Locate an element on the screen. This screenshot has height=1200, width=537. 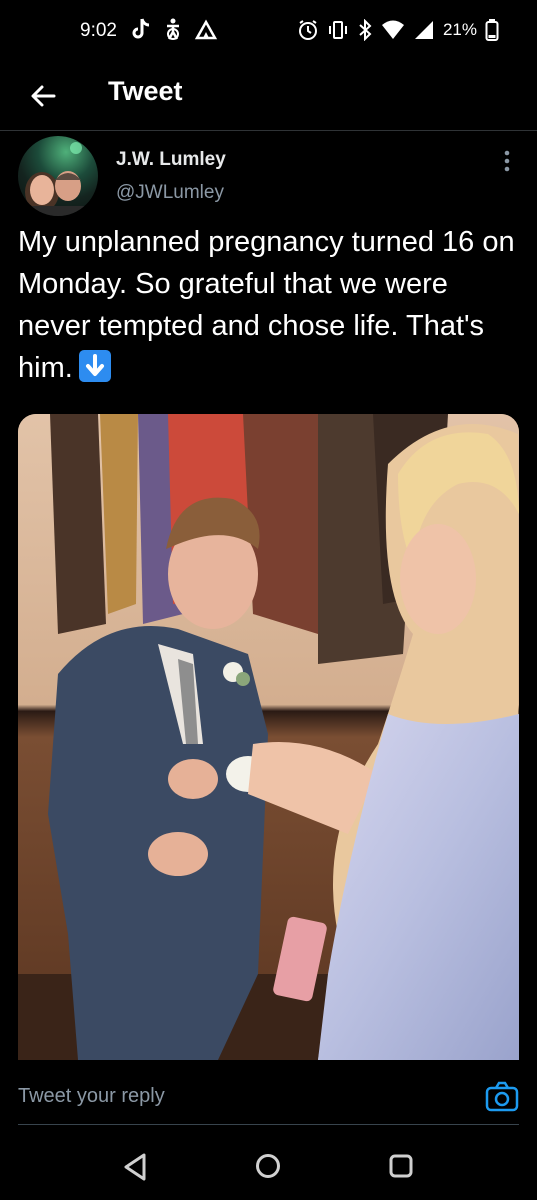
author-handle: @JWLumley is located at coordinates (170, 193).